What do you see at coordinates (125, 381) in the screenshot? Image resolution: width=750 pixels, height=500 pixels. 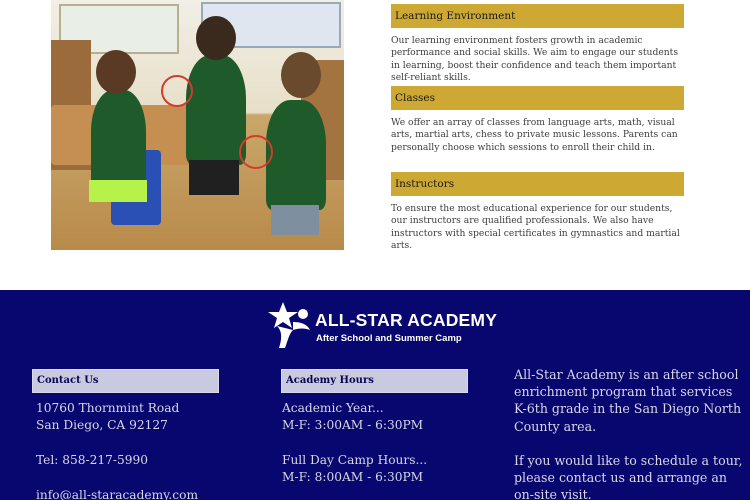 I see `contact-heading: Contact Us` at bounding box center [125, 381].